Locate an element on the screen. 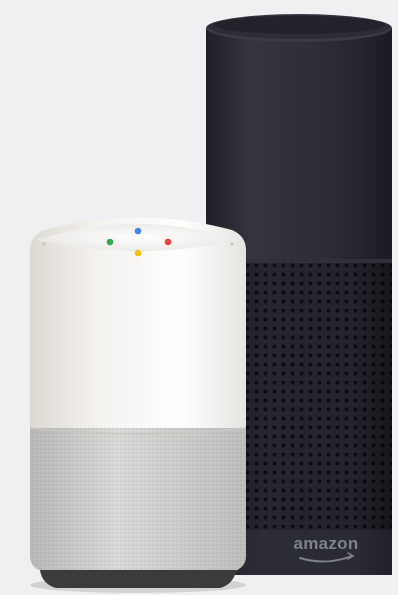 The image size is (398, 595). green-light-icon is located at coordinates (110, 242).